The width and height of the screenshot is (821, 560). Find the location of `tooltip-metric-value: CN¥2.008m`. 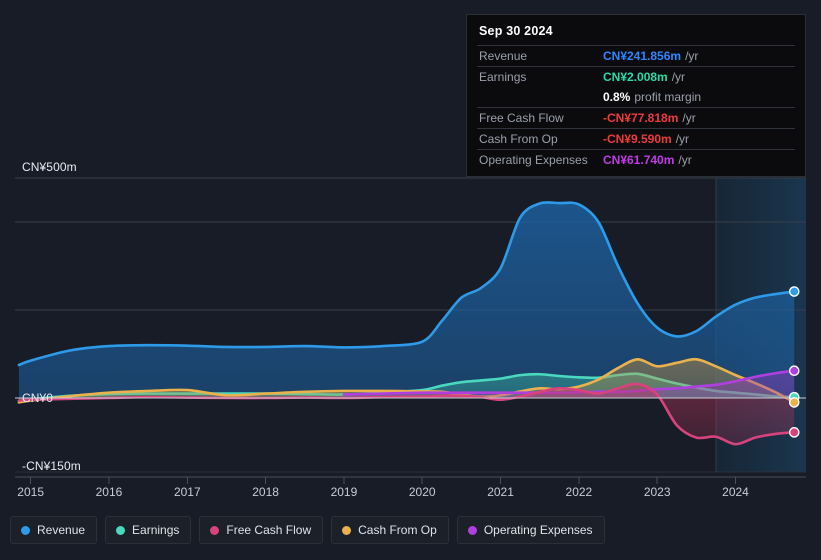

tooltip-metric-value: CN¥2.008m is located at coordinates (635, 77).